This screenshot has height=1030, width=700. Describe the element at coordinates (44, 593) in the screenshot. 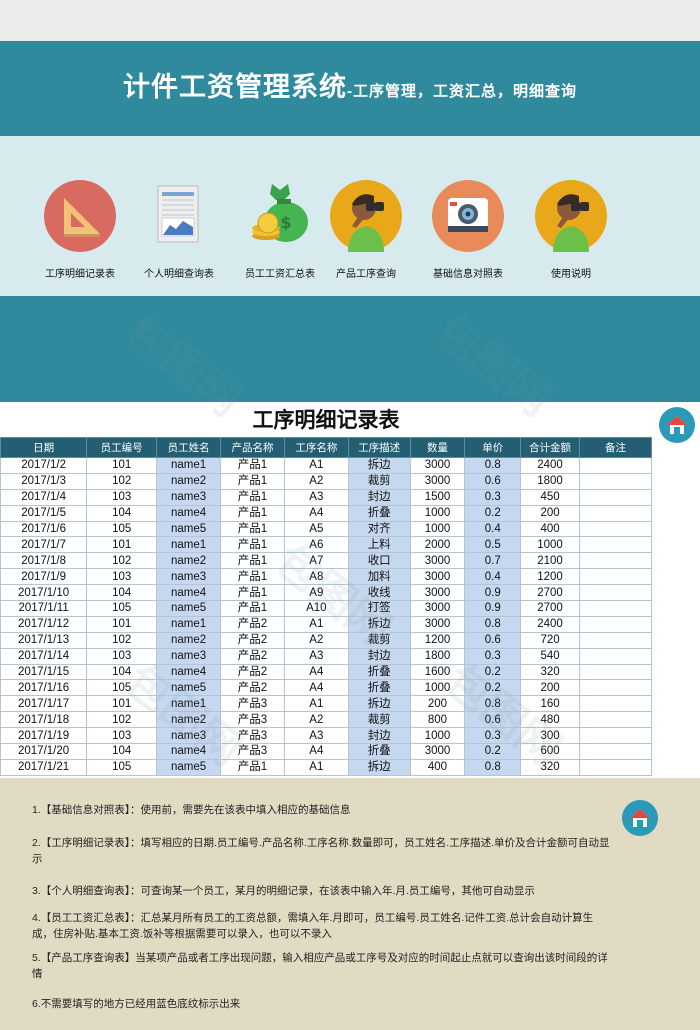

I see `table-cell: 2017/1/10` at that location.